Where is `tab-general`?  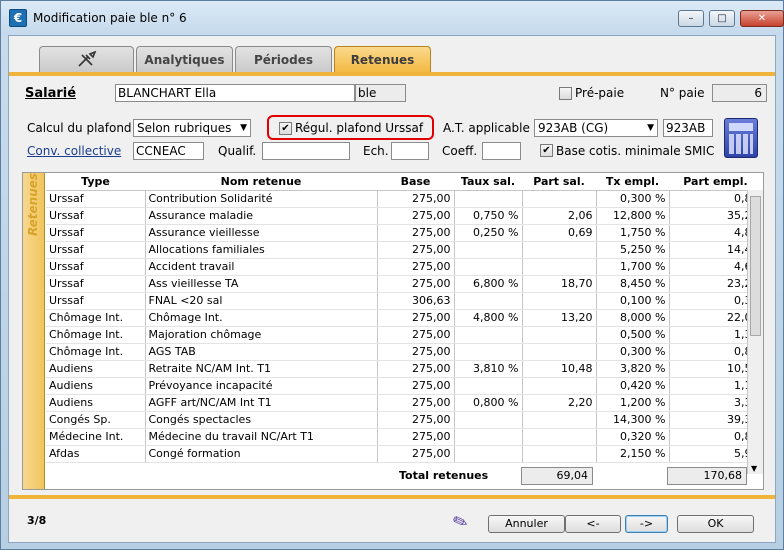
tab-general is located at coordinates (86, 60).